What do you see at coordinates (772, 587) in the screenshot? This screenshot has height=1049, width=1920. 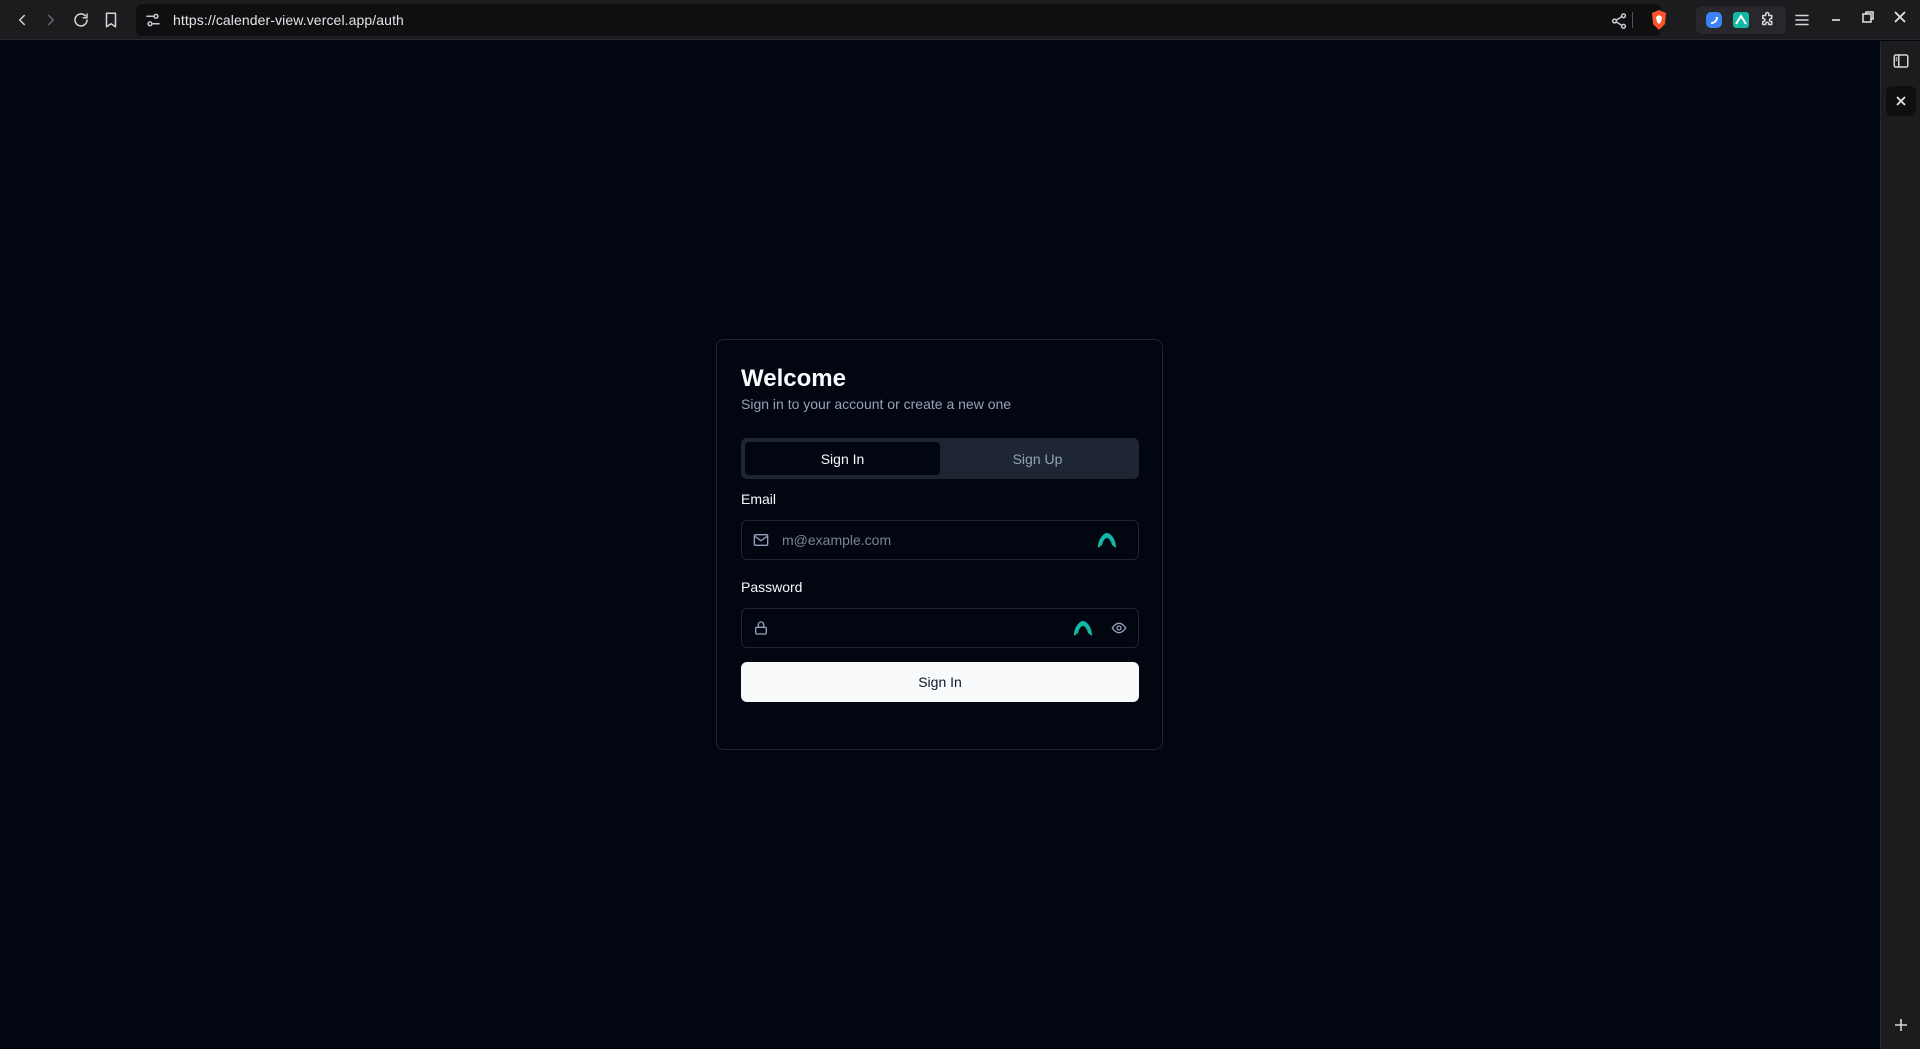 I see `password-label: Password` at bounding box center [772, 587].